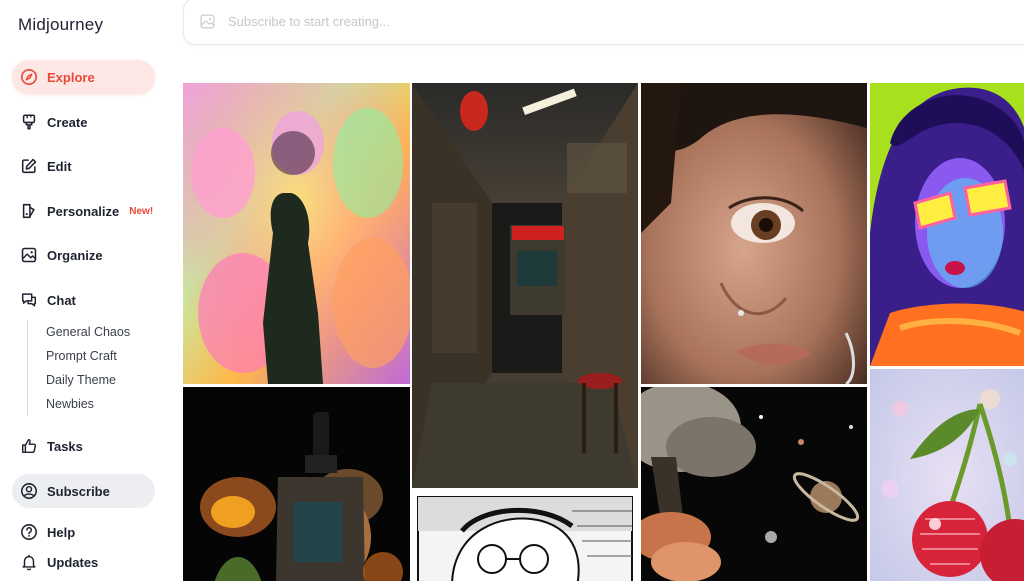 The width and height of the screenshot is (1024, 581). I want to click on nav-create-label: Create, so click(67, 122).